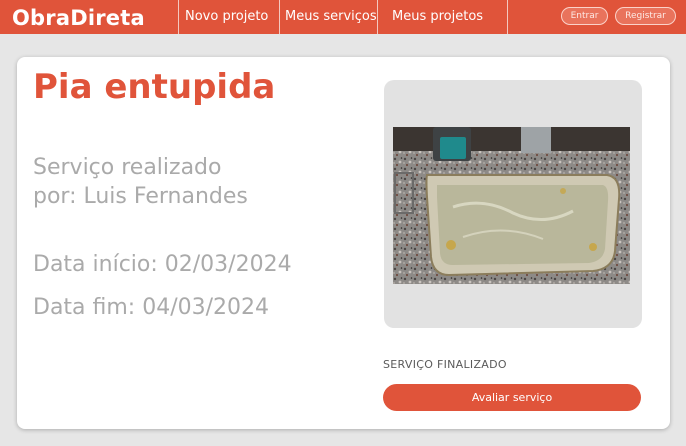  I want to click on end-date-text: Data fim: 04/03/2024, so click(151, 307).